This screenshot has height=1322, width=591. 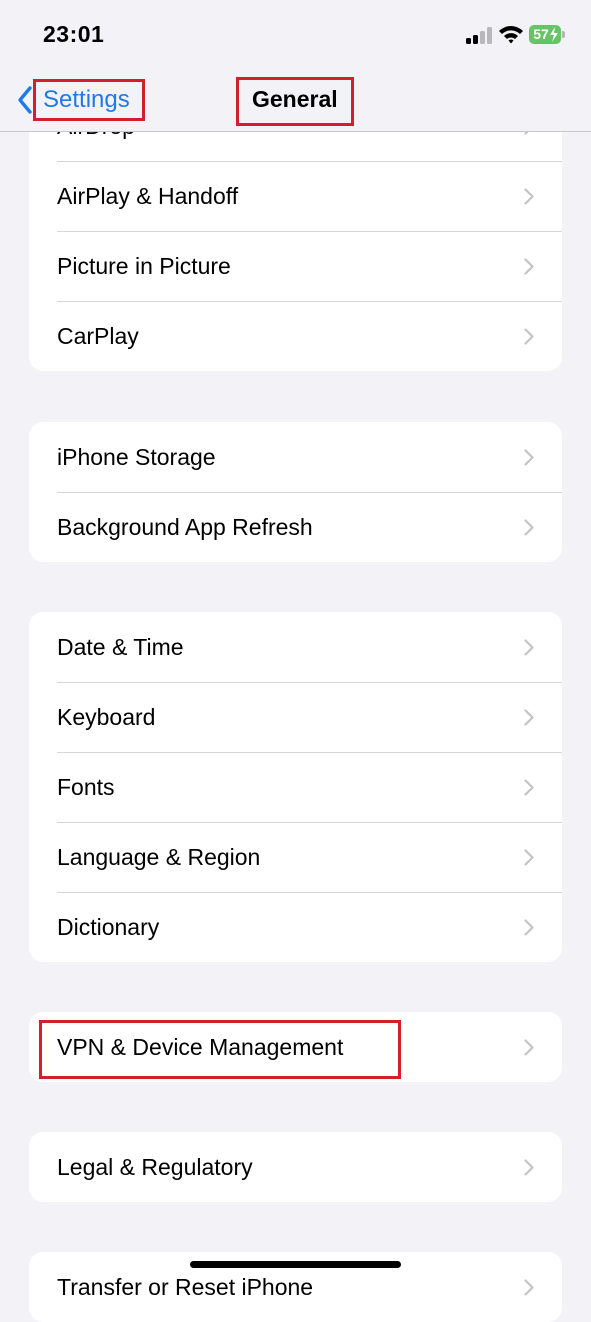 What do you see at coordinates (25, 100) in the screenshot?
I see `chevron-left-icon` at bounding box center [25, 100].